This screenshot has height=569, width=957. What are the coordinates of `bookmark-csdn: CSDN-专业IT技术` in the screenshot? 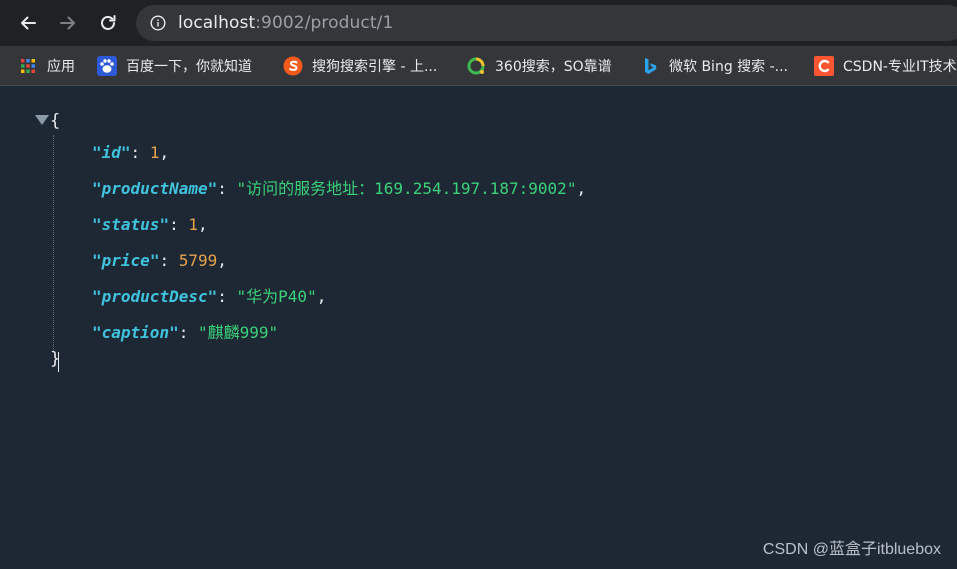 It's located at (885, 66).